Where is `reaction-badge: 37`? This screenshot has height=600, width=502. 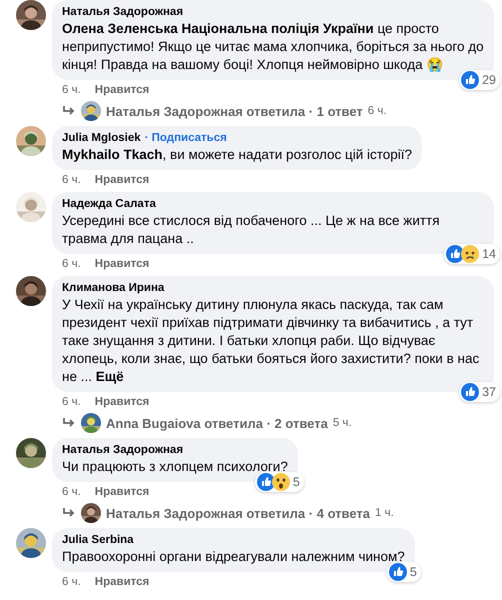
reaction-badge: 37 is located at coordinates (479, 392).